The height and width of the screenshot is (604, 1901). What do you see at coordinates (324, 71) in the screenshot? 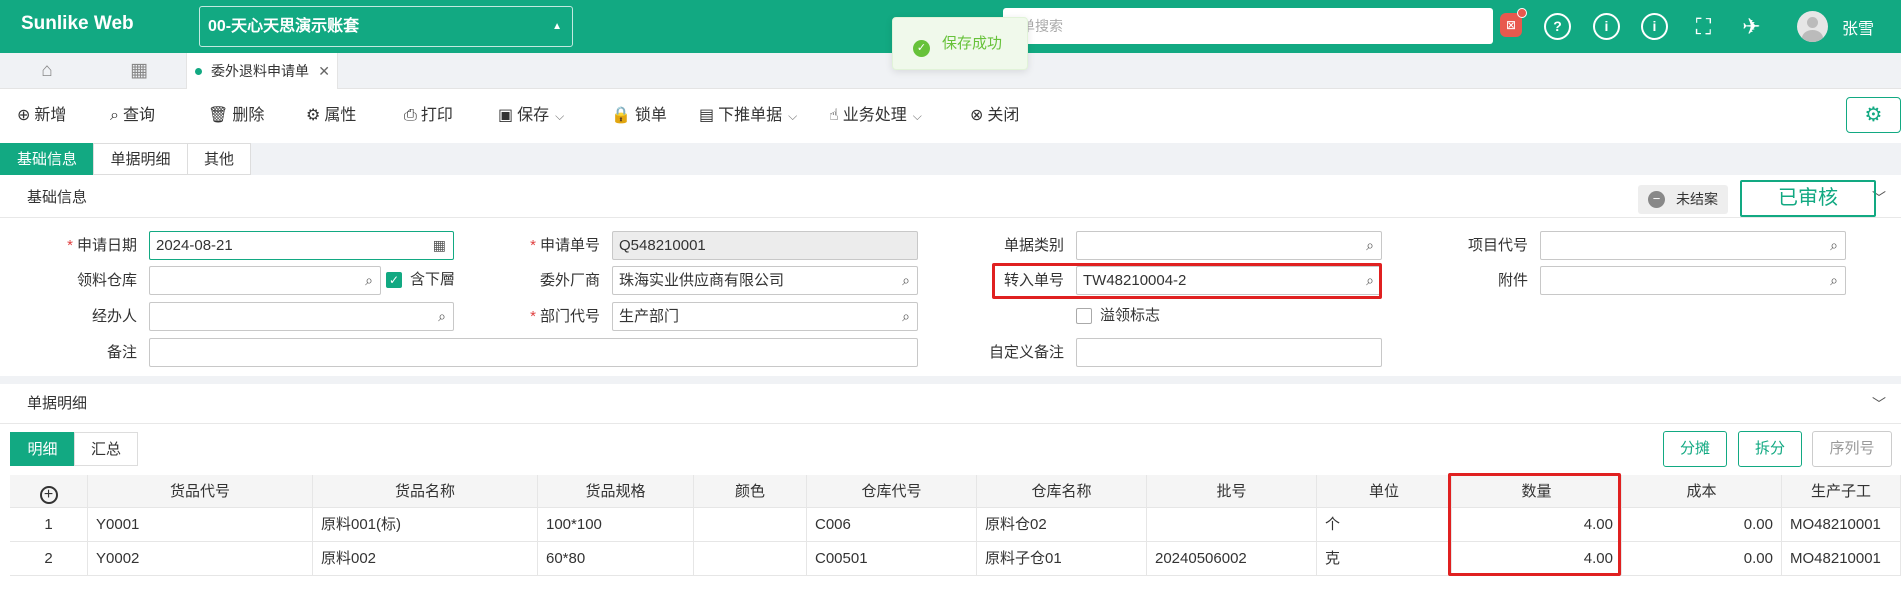
I see `close-tab-icon: ✕` at bounding box center [324, 71].